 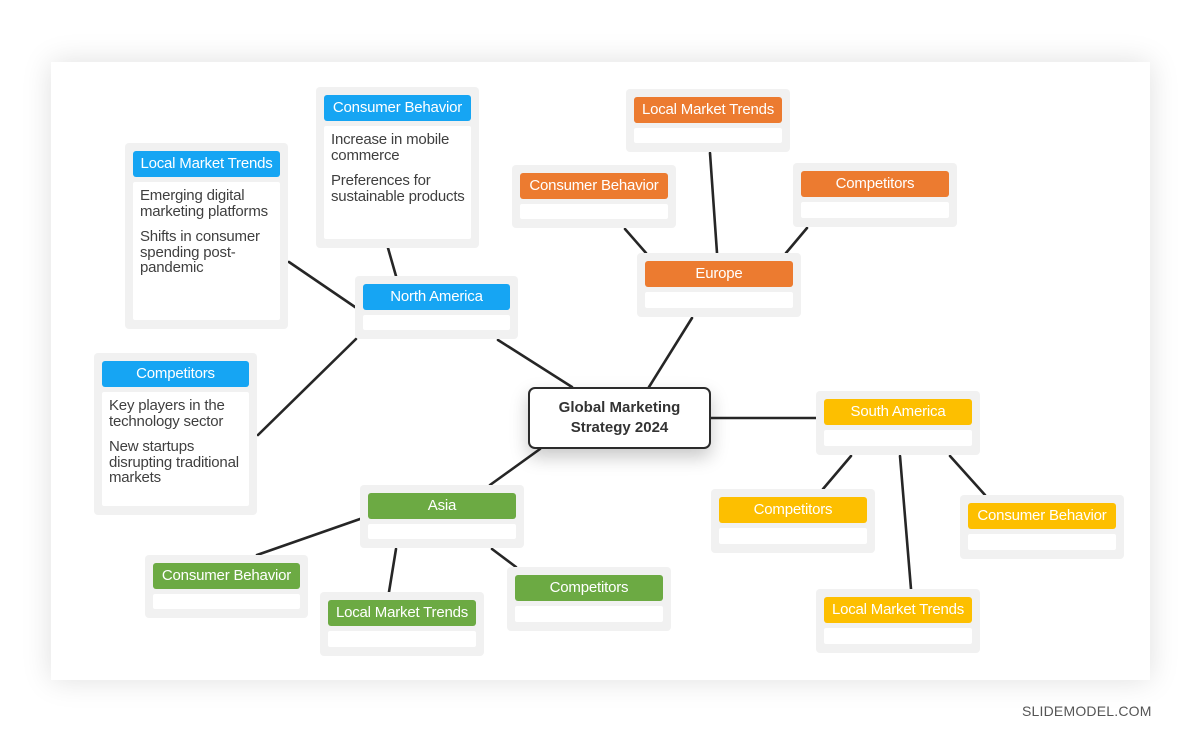 I want to click on sa-competitors: Competitors, so click(x=793, y=521).